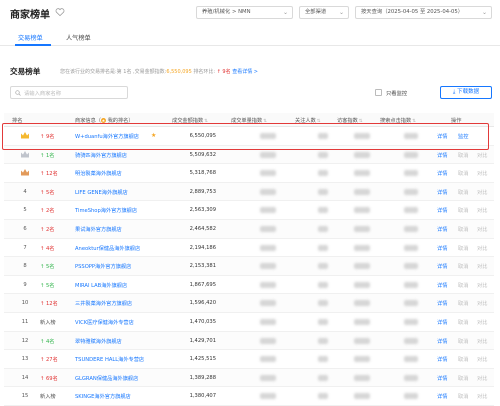  Describe the element at coordinates (60, 12) in the screenshot. I see `heart-icon` at that location.